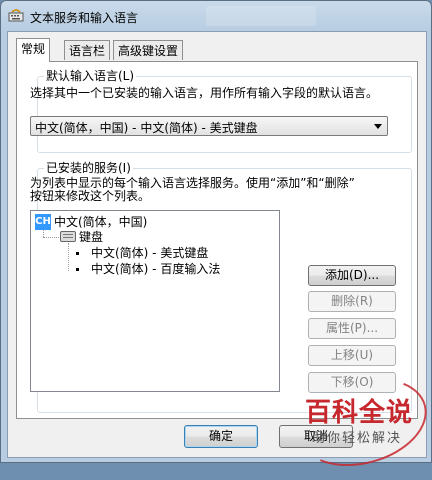  I want to click on tree-item-keyboard-category: 键盘, so click(91, 237).